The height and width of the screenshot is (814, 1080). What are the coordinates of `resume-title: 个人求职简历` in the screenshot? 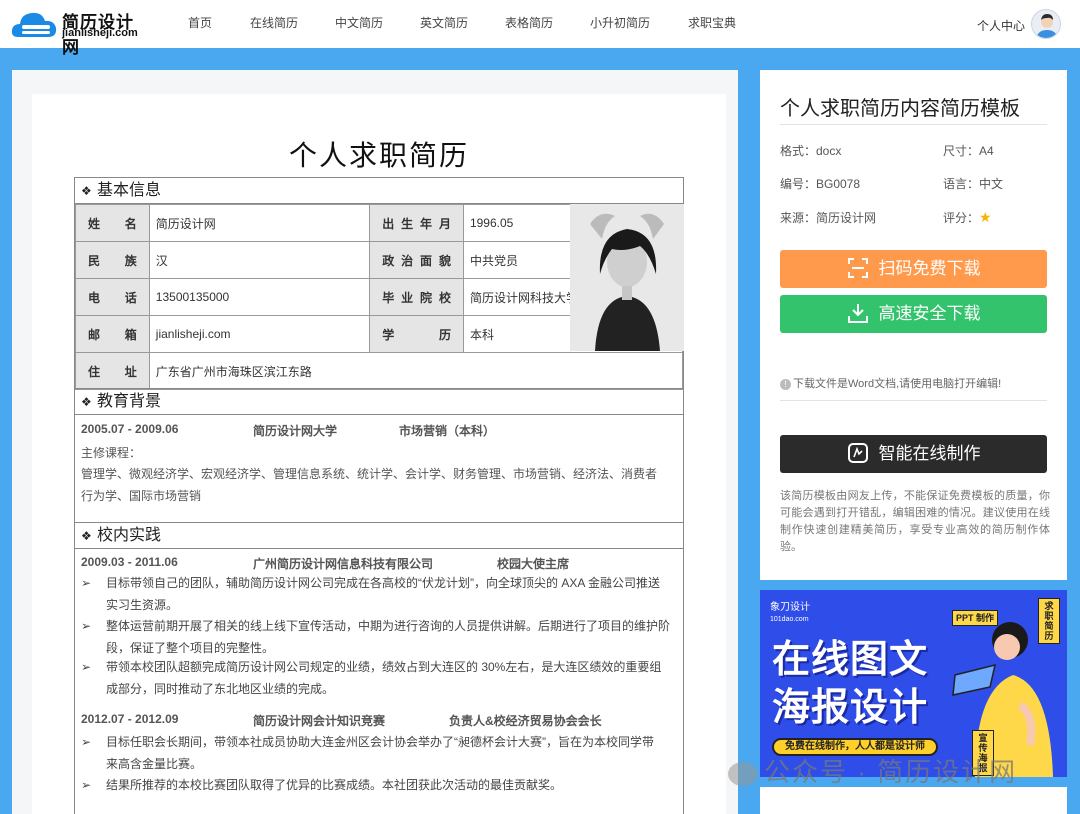 It's located at (378, 155).